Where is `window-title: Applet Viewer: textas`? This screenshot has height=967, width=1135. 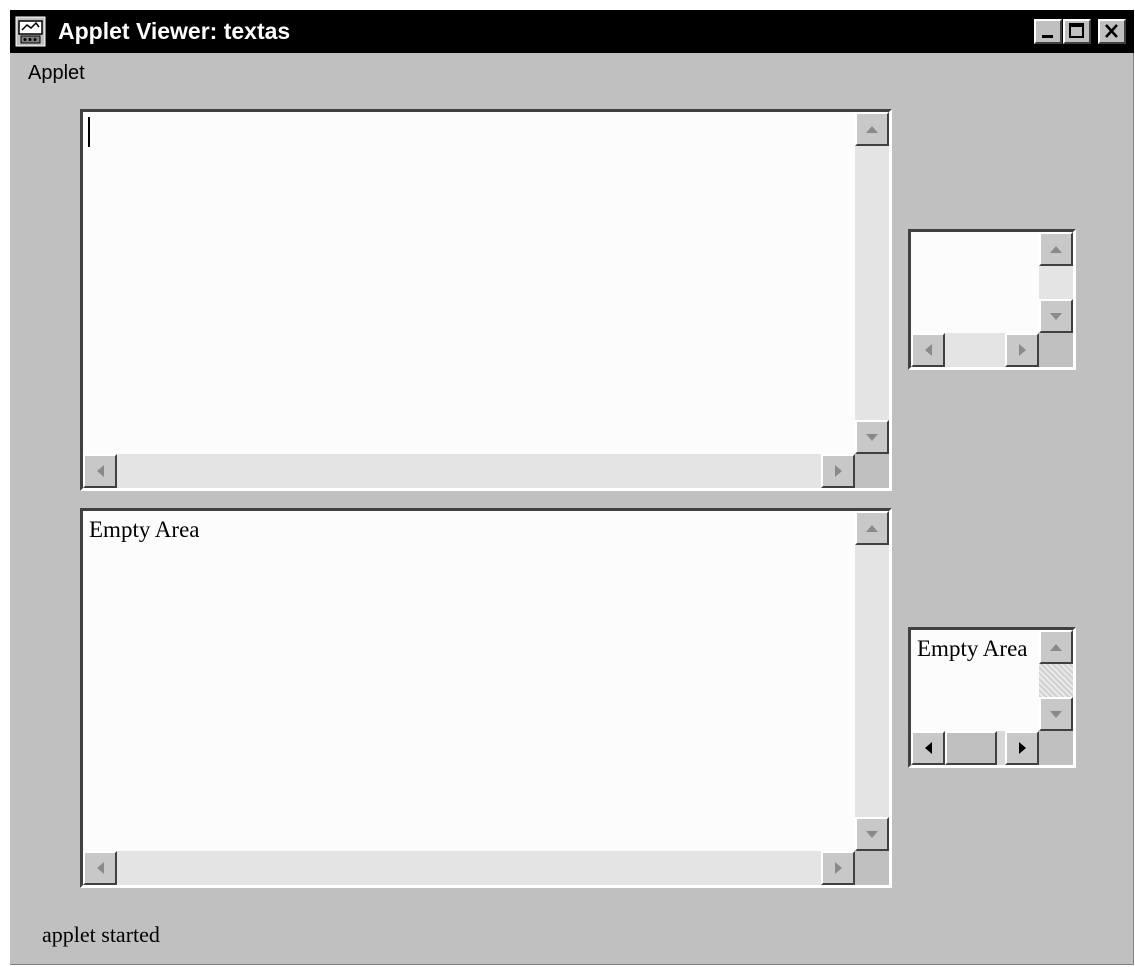 window-title: Applet Viewer: textas is located at coordinates (174, 31).